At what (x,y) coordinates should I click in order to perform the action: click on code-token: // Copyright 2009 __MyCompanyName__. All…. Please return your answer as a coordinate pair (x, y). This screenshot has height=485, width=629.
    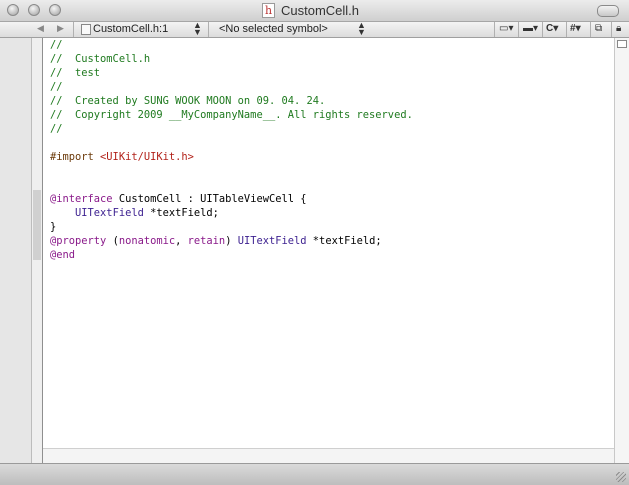
    Looking at the image, I should click on (231, 115).